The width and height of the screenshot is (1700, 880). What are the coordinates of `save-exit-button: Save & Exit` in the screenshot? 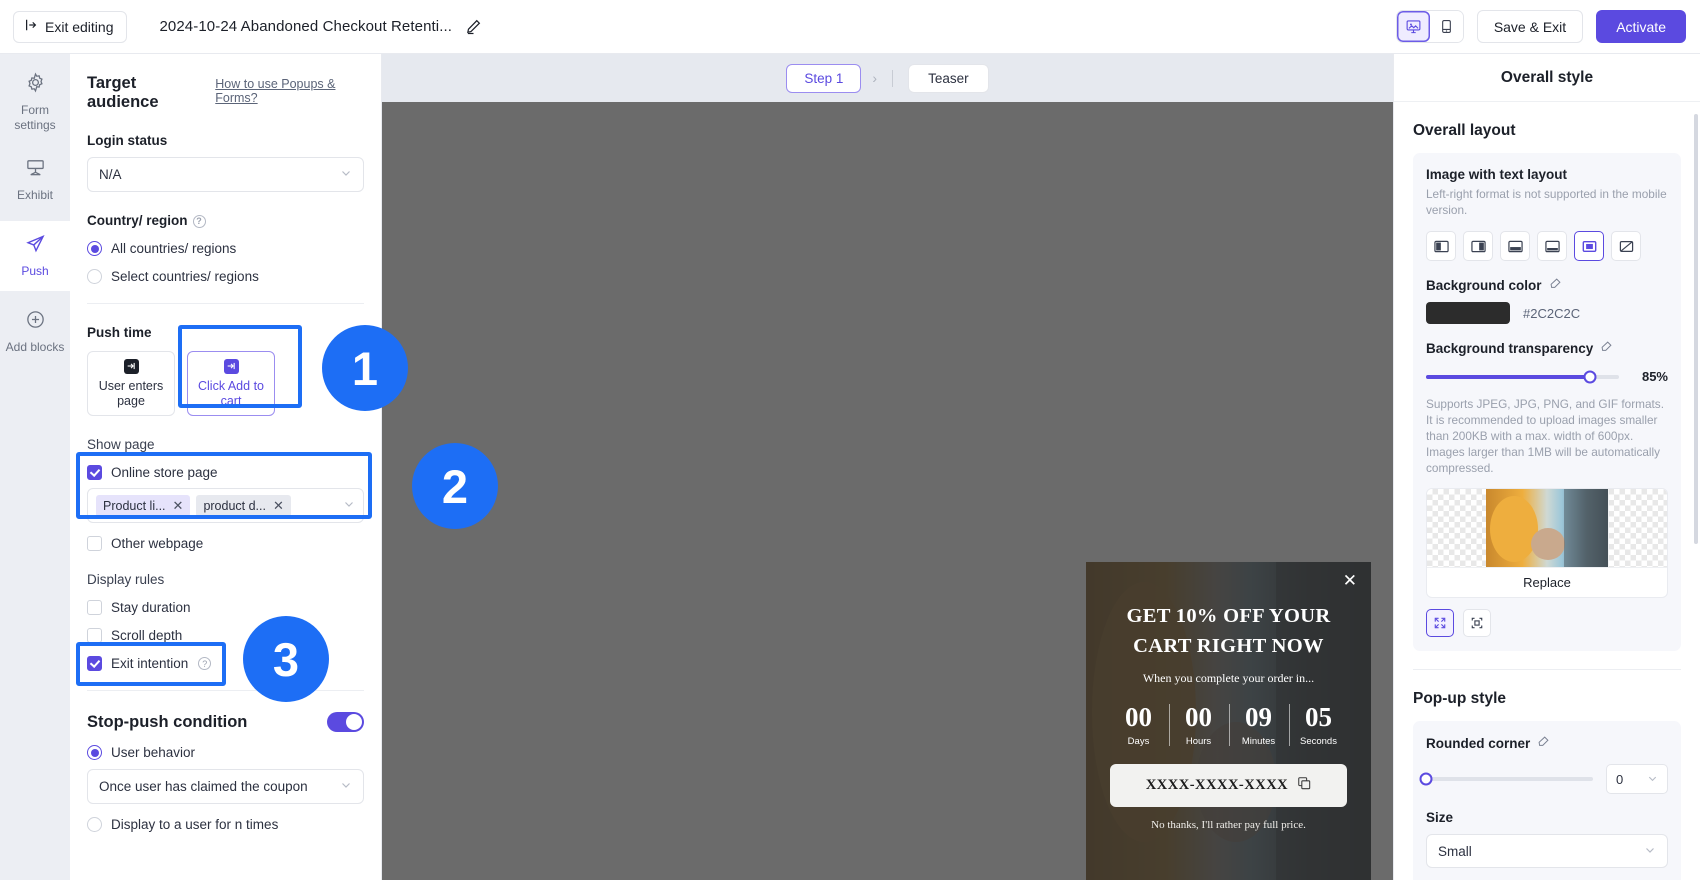 It's located at (1530, 26).